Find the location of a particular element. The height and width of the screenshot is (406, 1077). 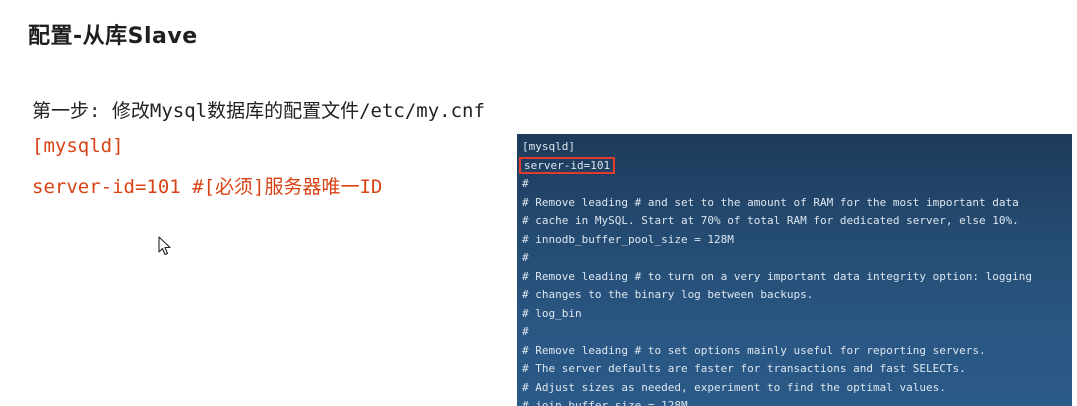

terminal-line: # log_bin is located at coordinates (552, 313).